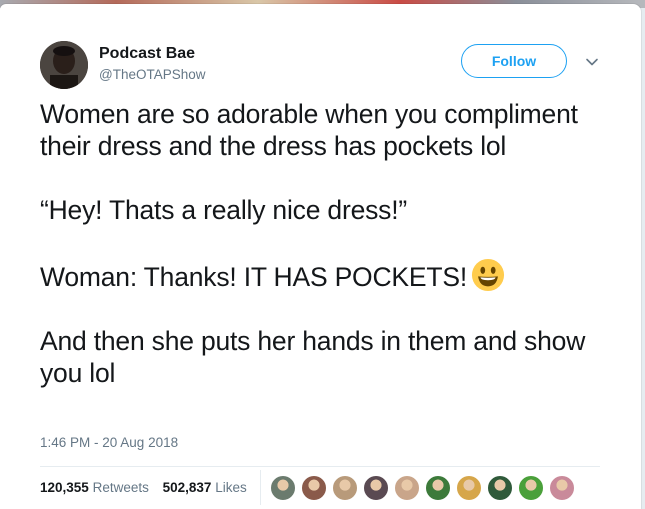  What do you see at coordinates (152, 74) in the screenshot?
I see `user-handle: @TheOTAPShow` at bounding box center [152, 74].